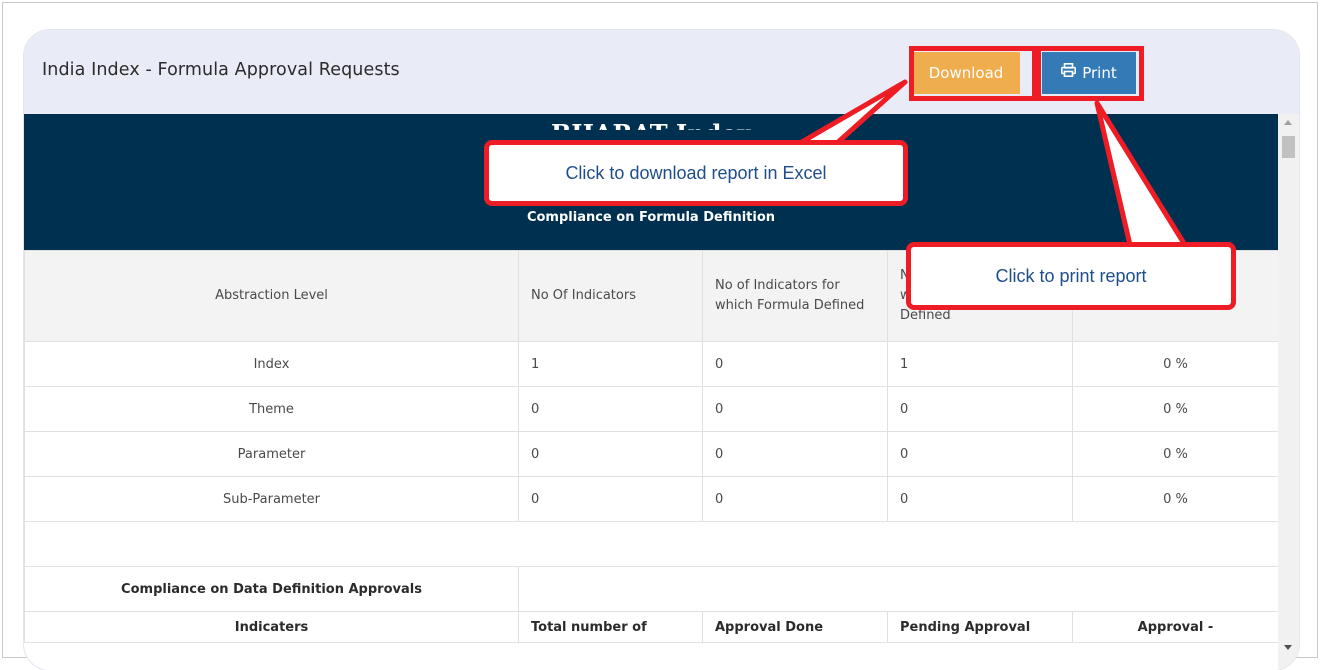 This screenshot has width=1322, height=670. I want to click on vertical-scrollbar, so click(1288, 392).